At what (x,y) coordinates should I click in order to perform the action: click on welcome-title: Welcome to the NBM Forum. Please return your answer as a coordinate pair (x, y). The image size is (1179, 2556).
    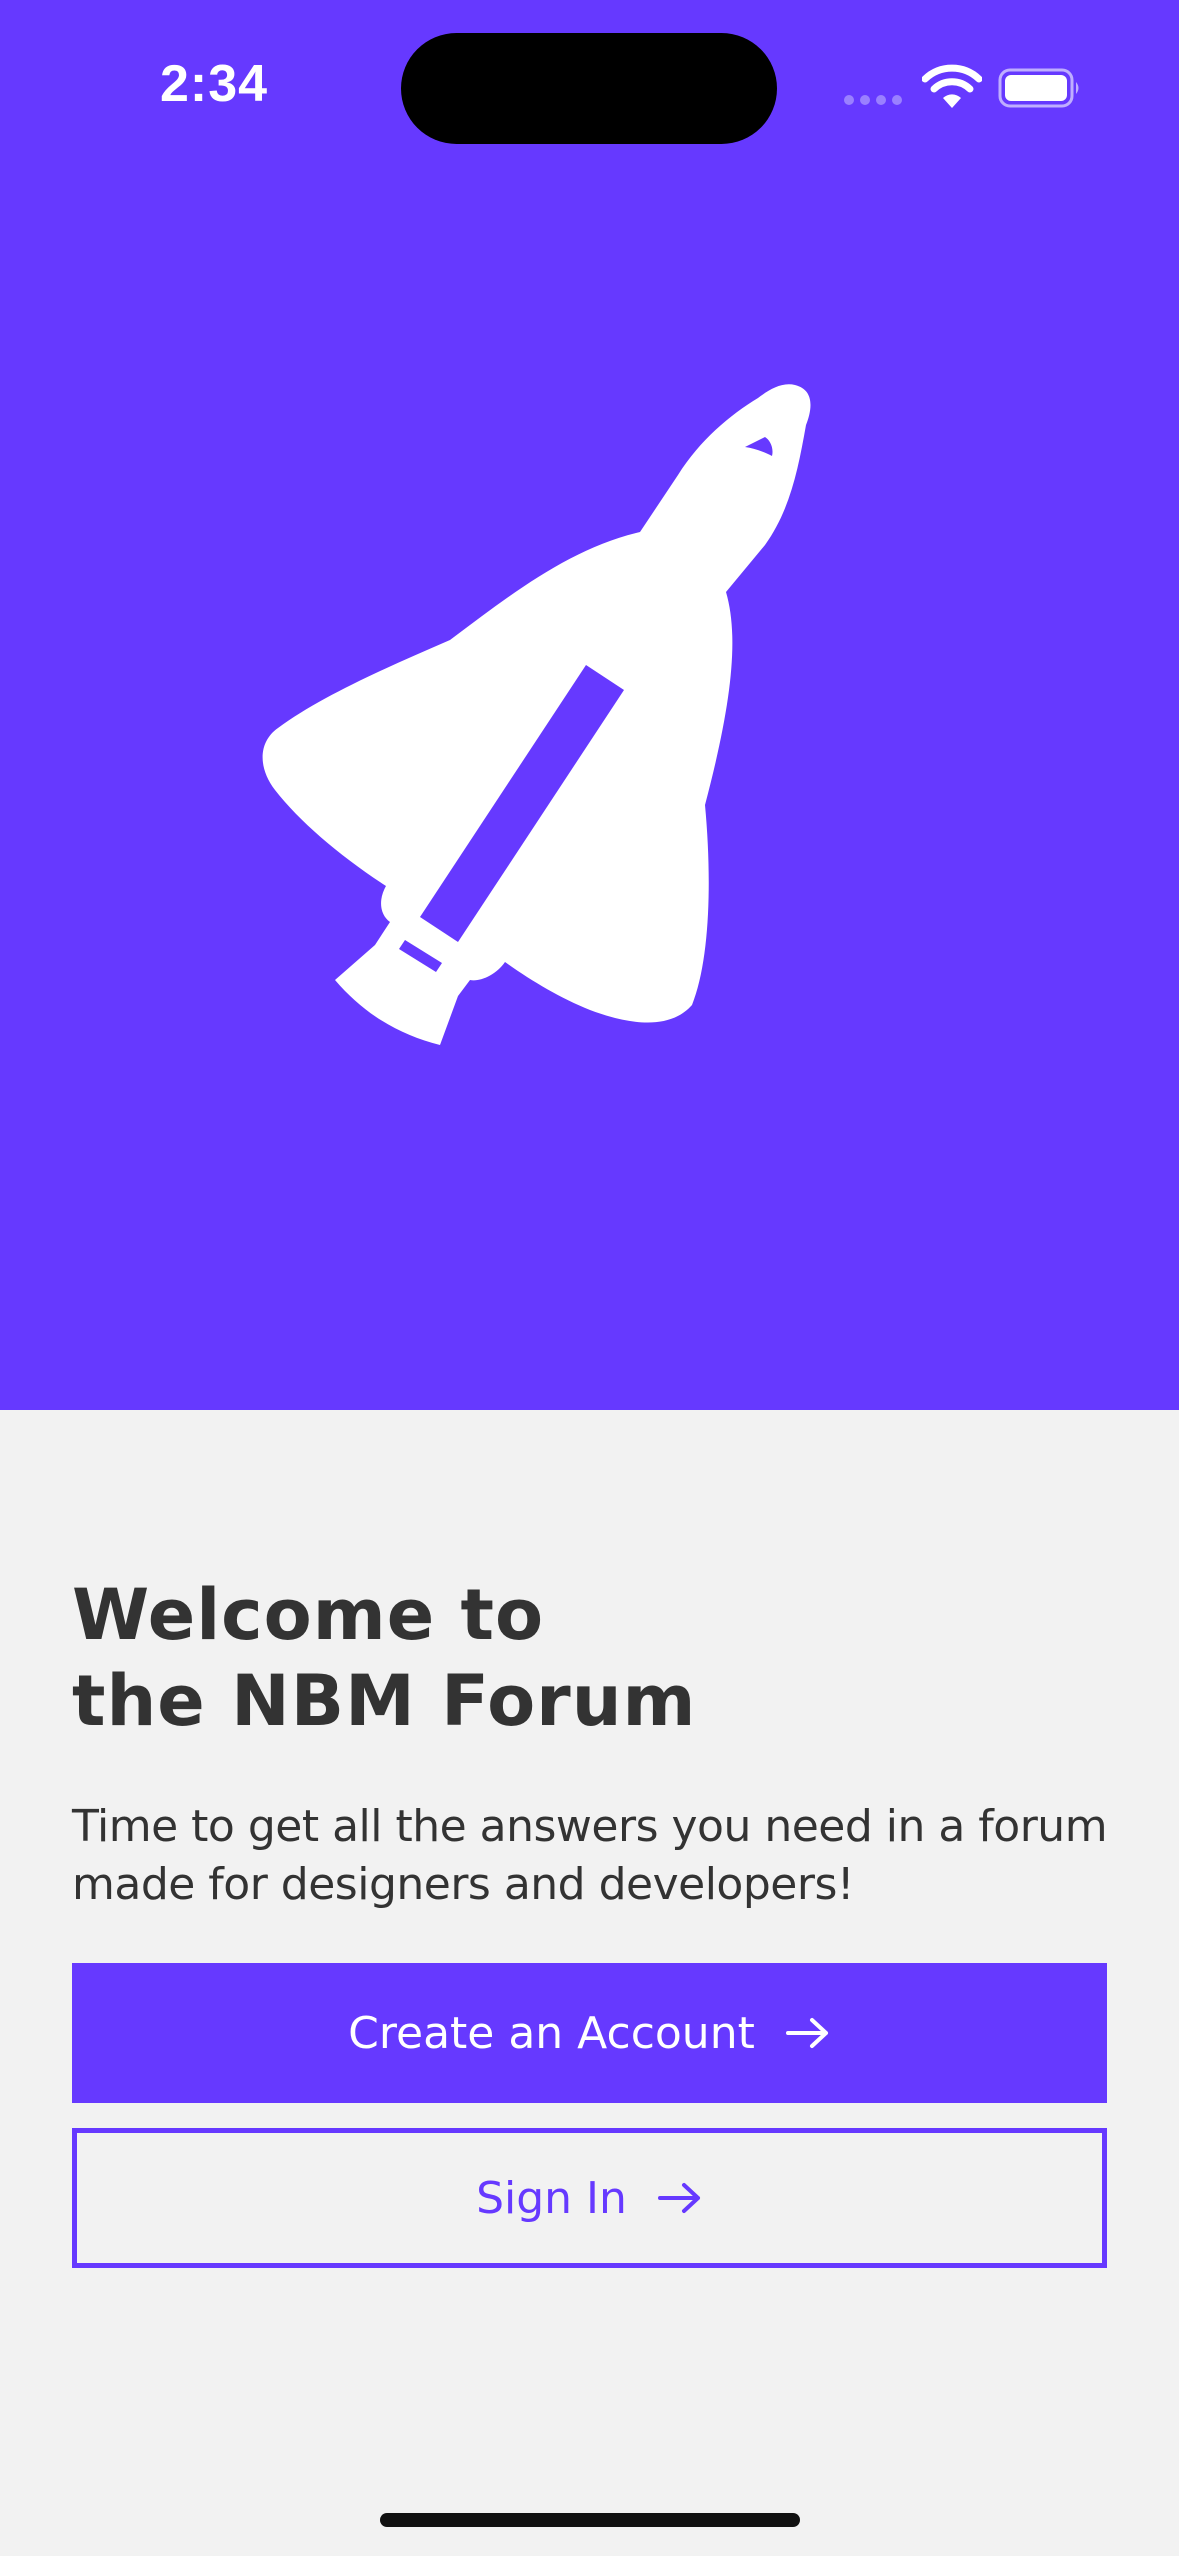
    Looking at the image, I should click on (384, 1658).